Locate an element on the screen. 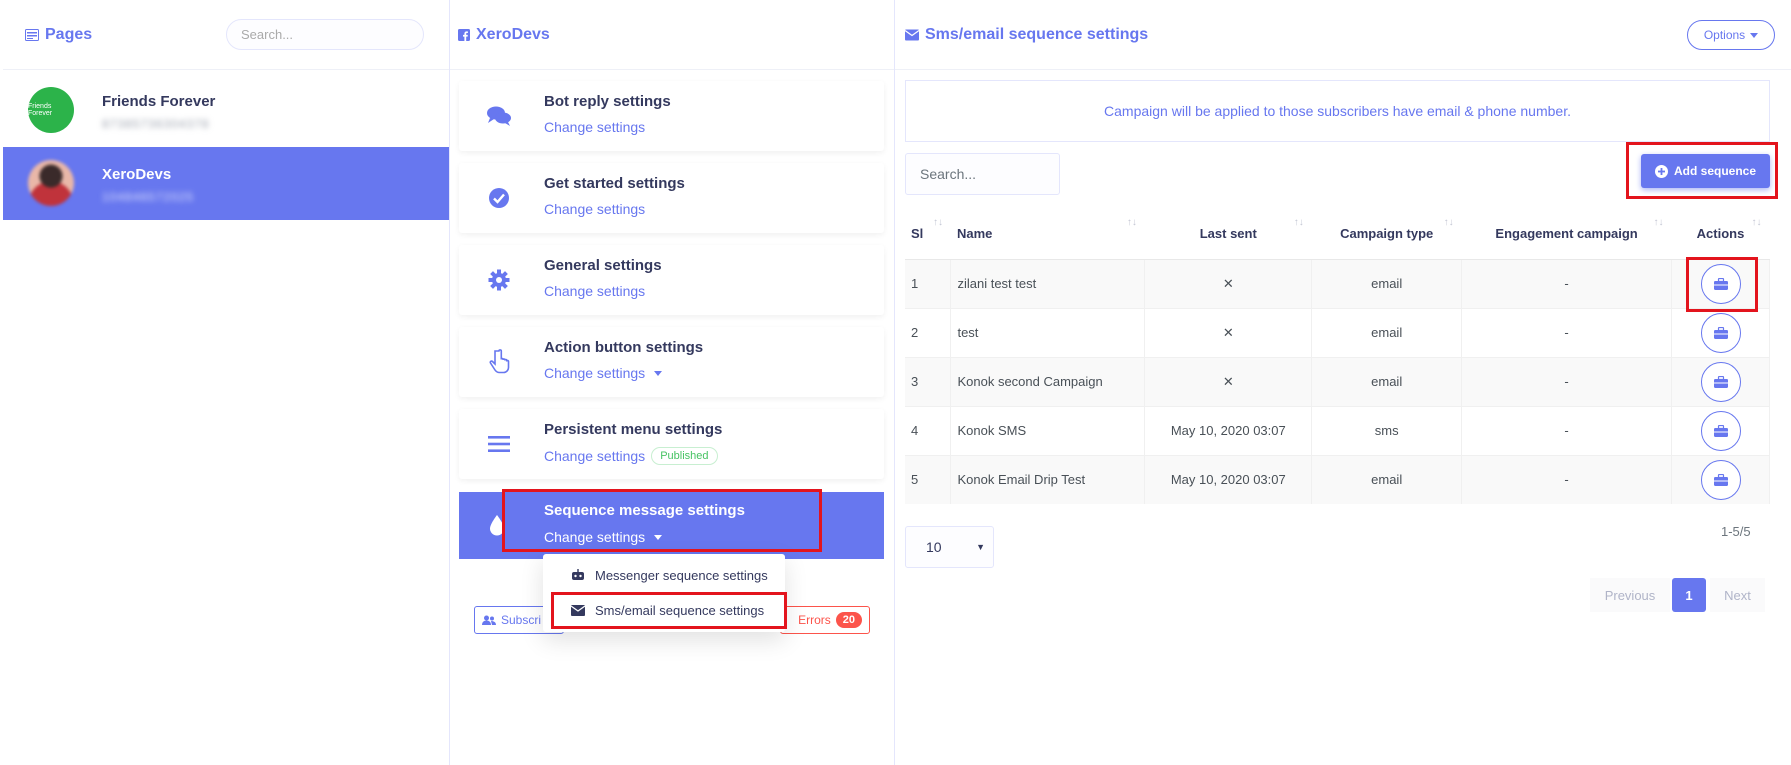  column-header-last-sent: Last sent ↑↓ is located at coordinates (1228, 234).